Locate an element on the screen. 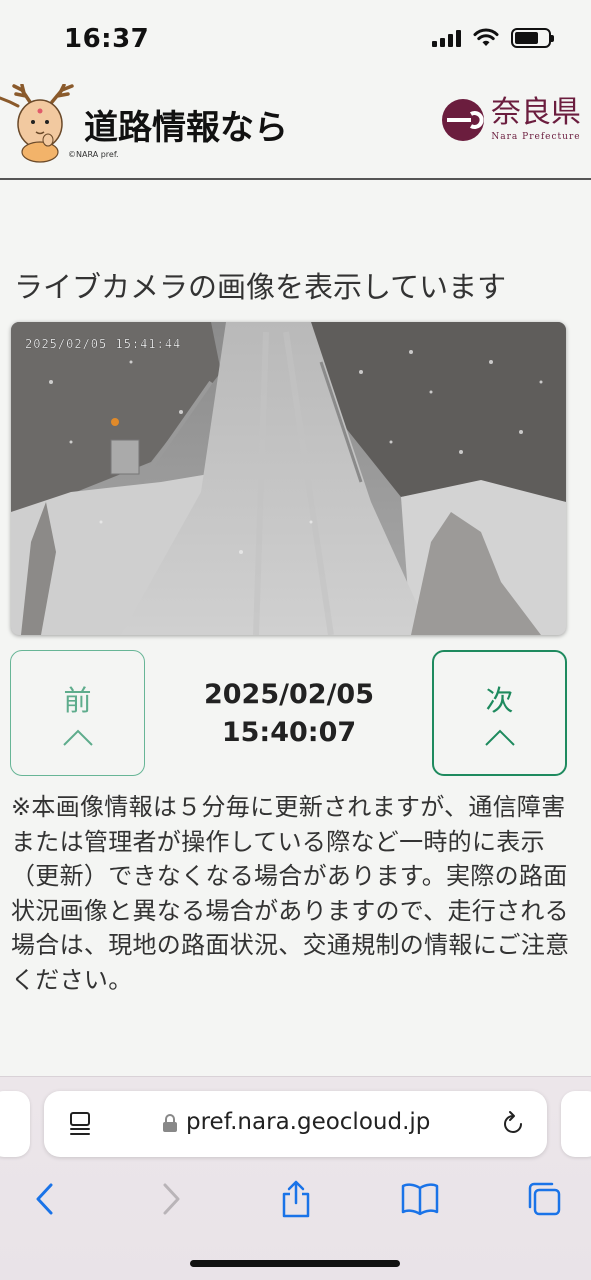 The height and width of the screenshot is (1280, 591). url-text: pref.nara.geocloud.jp is located at coordinates (308, 1122).